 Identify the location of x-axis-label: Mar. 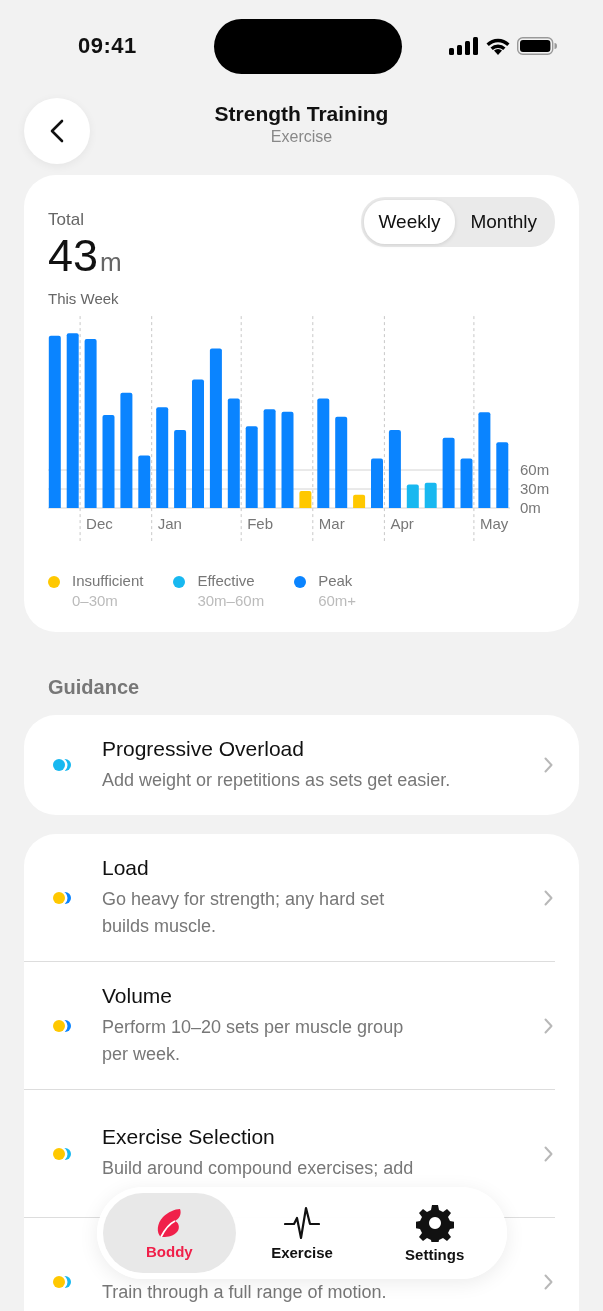
(331, 523).